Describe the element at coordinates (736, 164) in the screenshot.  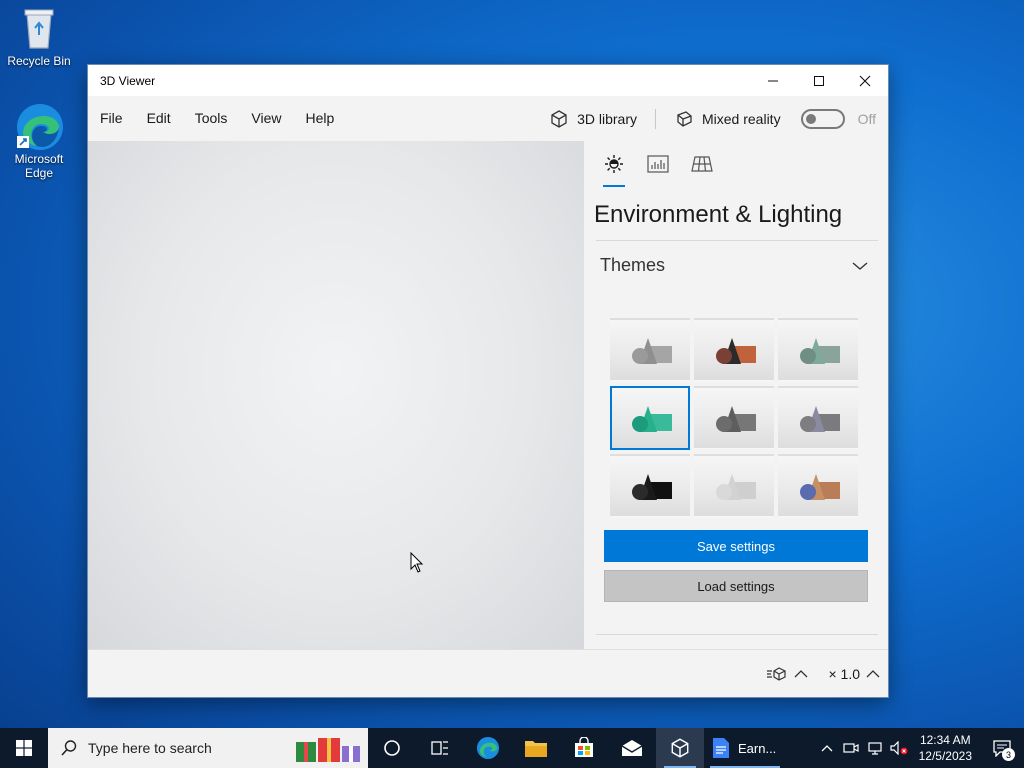
I see `panel-tabs` at that location.